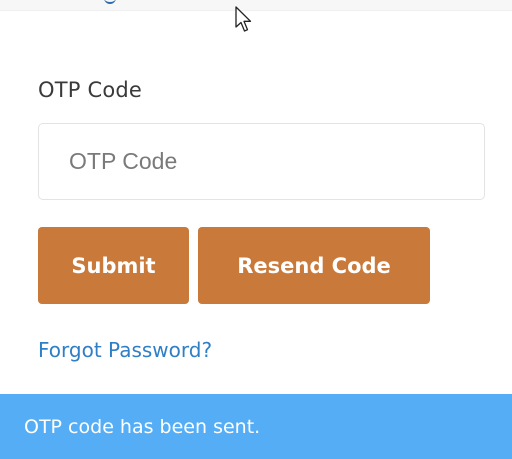 This screenshot has height=459, width=512. What do you see at coordinates (90, 90) in the screenshot?
I see `otp-field-label: OTP Code` at bounding box center [90, 90].